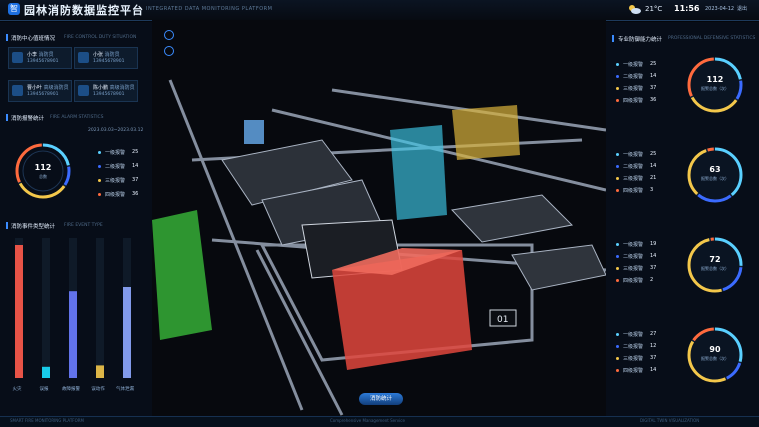 This screenshot has width=759, height=427. Describe the element at coordinates (77, 117) in the screenshot. I see `alarm-subtitle: FIRE ALARM STATISTICS` at that location.